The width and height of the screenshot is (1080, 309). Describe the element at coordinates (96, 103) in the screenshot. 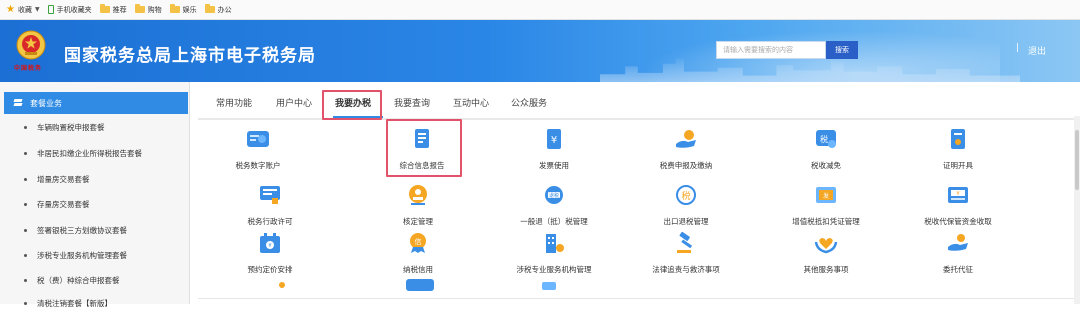

I see `sidebar-header: 套餐业务` at that location.